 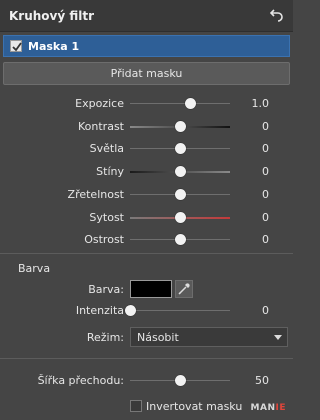 What do you see at coordinates (146, 46) in the screenshot?
I see `mask-item: Maska 1` at bounding box center [146, 46].